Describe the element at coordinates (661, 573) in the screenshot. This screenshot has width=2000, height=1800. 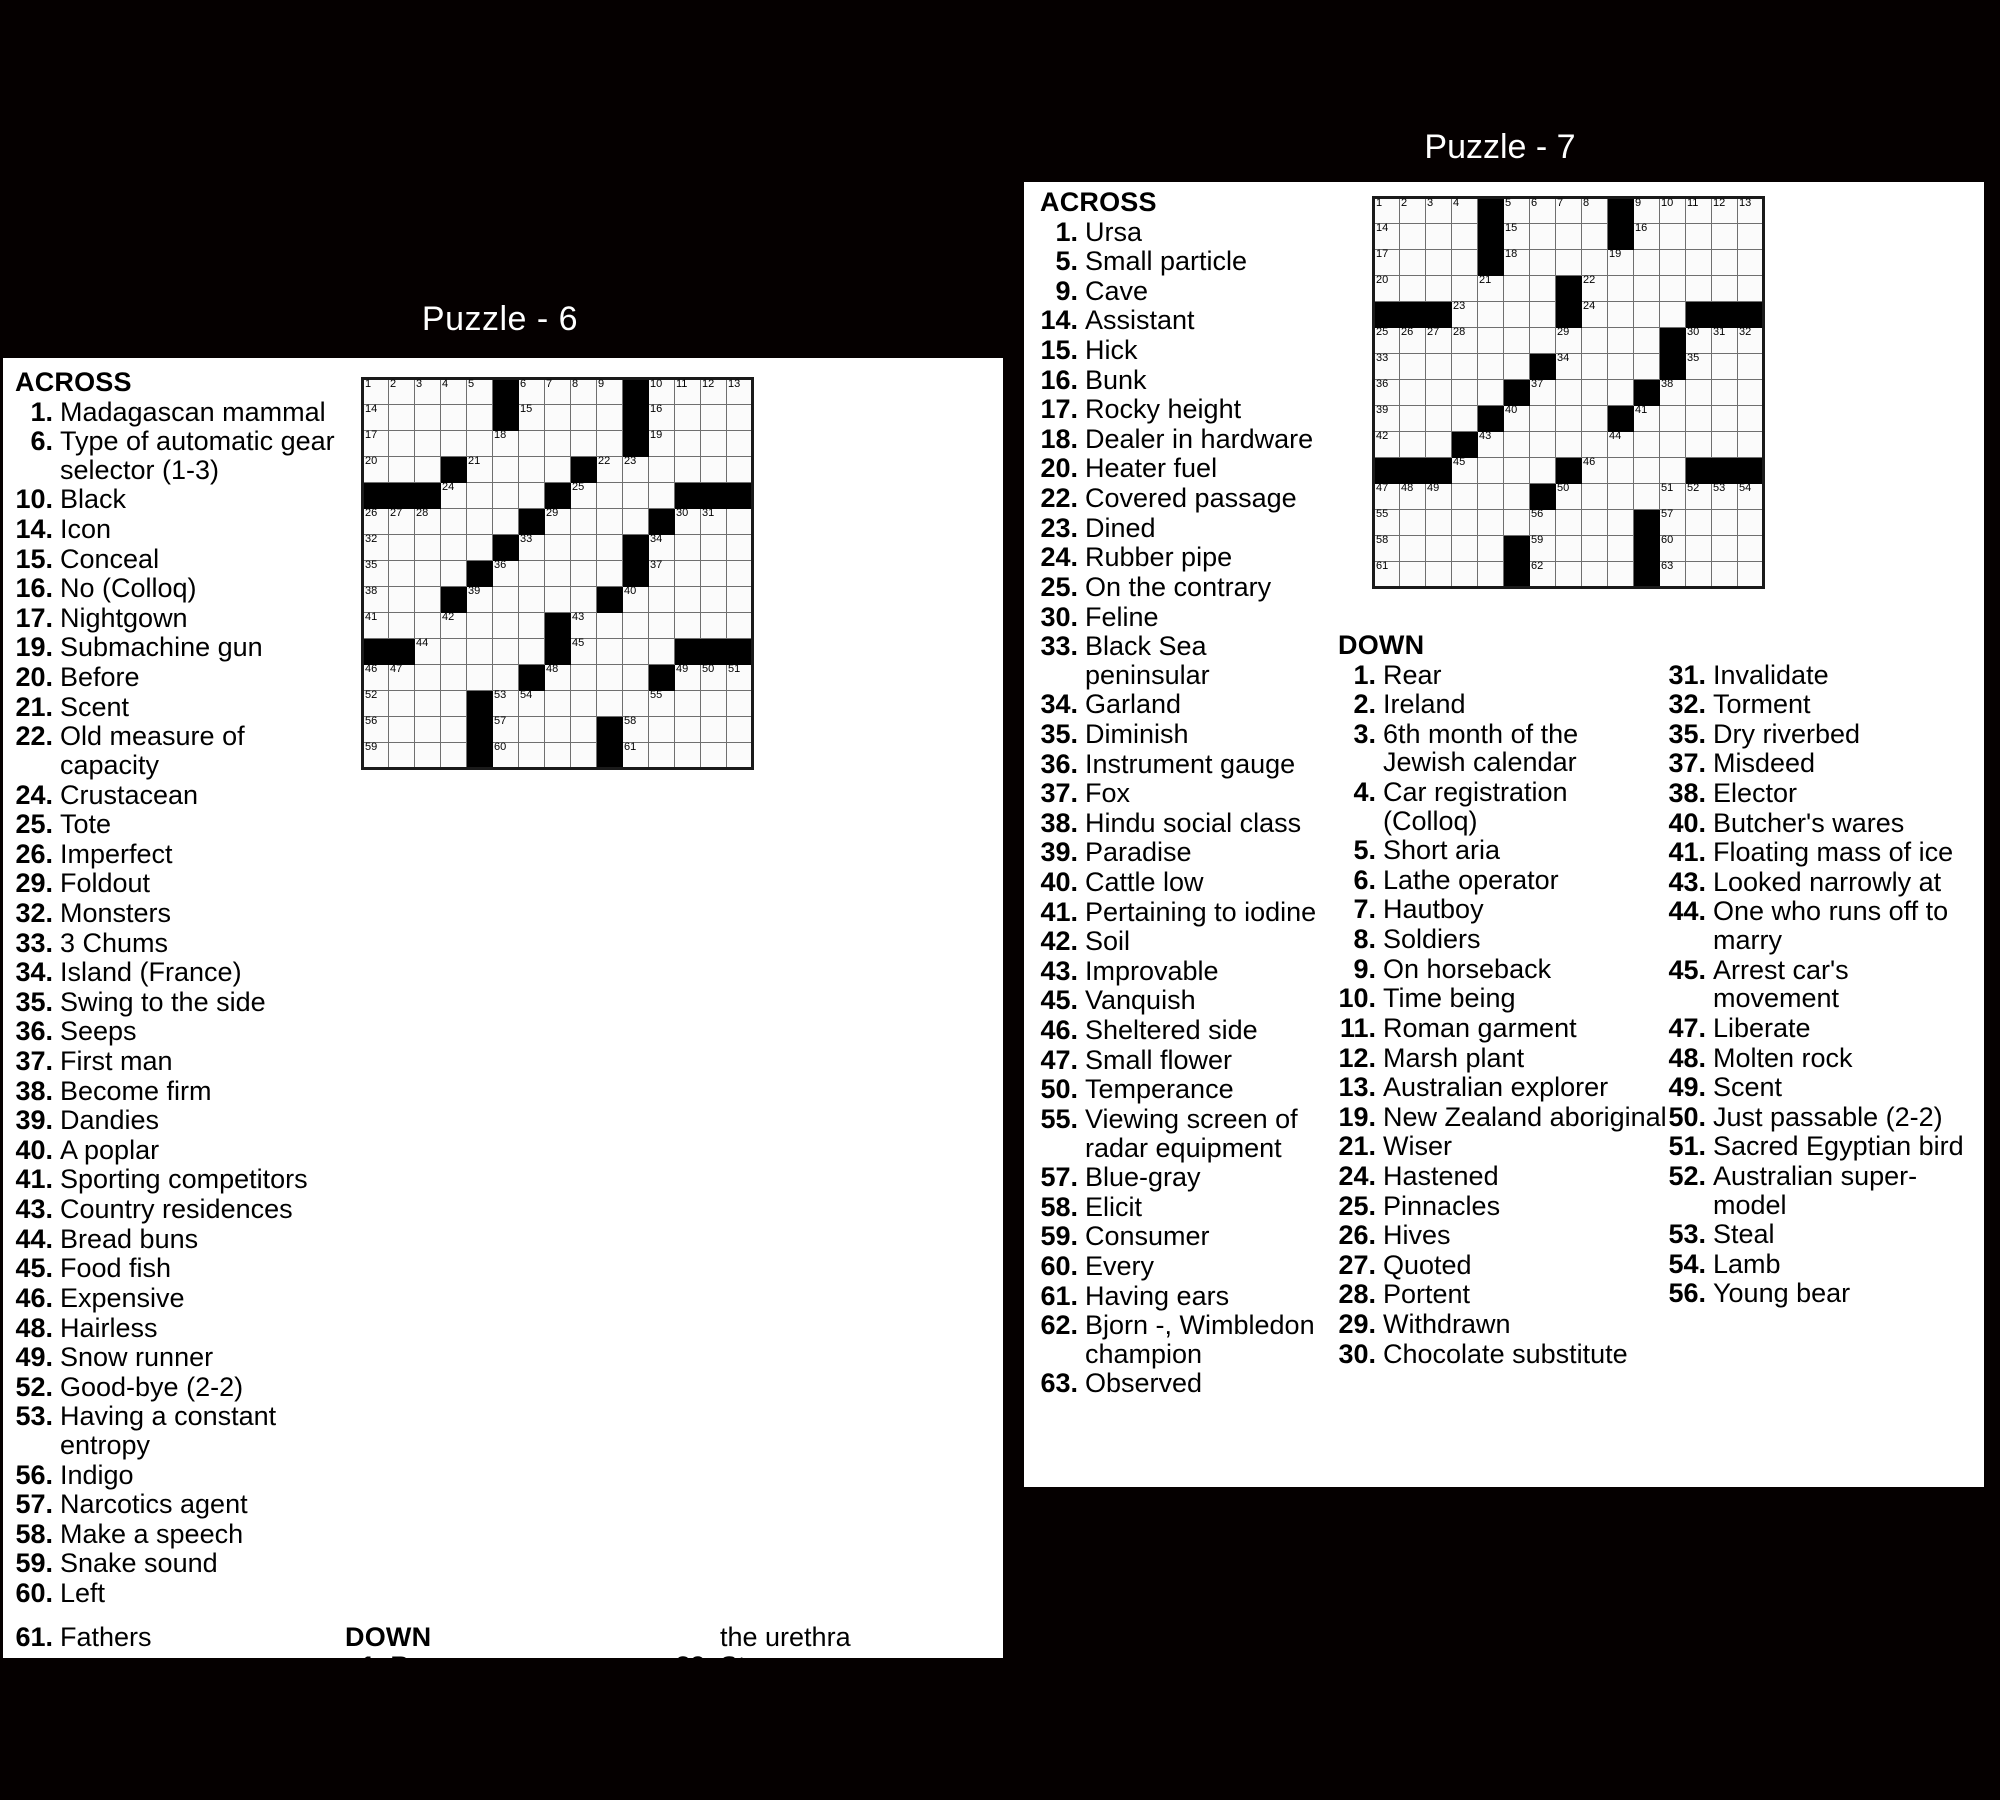
I see `grid-cell: 37` at that location.